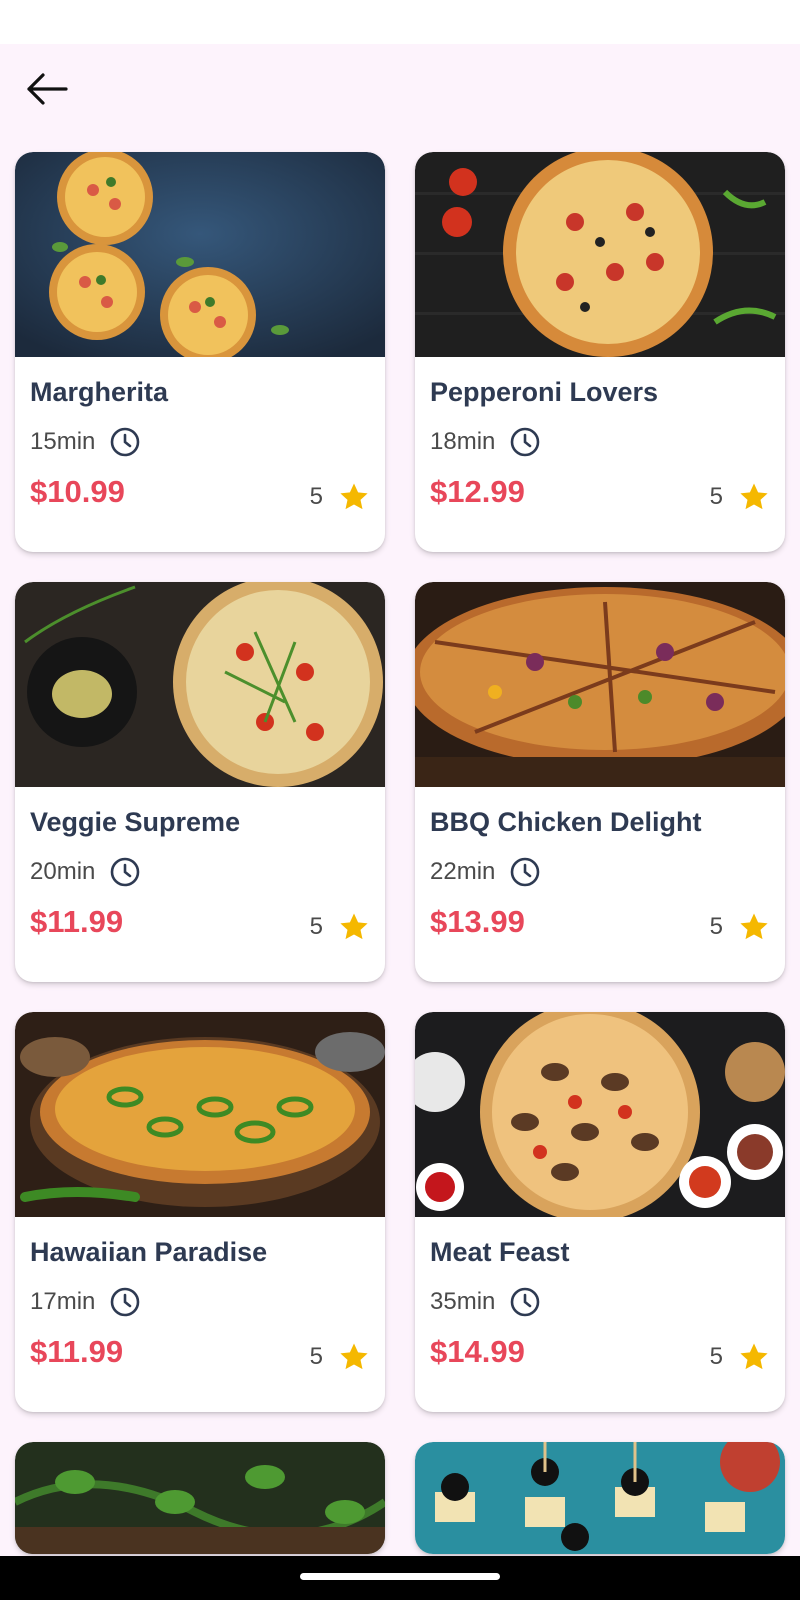 The image size is (800, 1600). I want to click on prep-time: 17min, so click(85, 1302).